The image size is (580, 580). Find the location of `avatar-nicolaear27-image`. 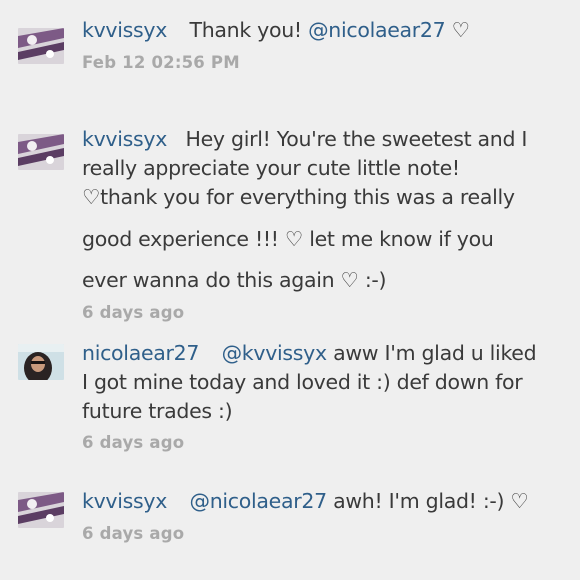

avatar-nicolaear27-image is located at coordinates (41, 362).